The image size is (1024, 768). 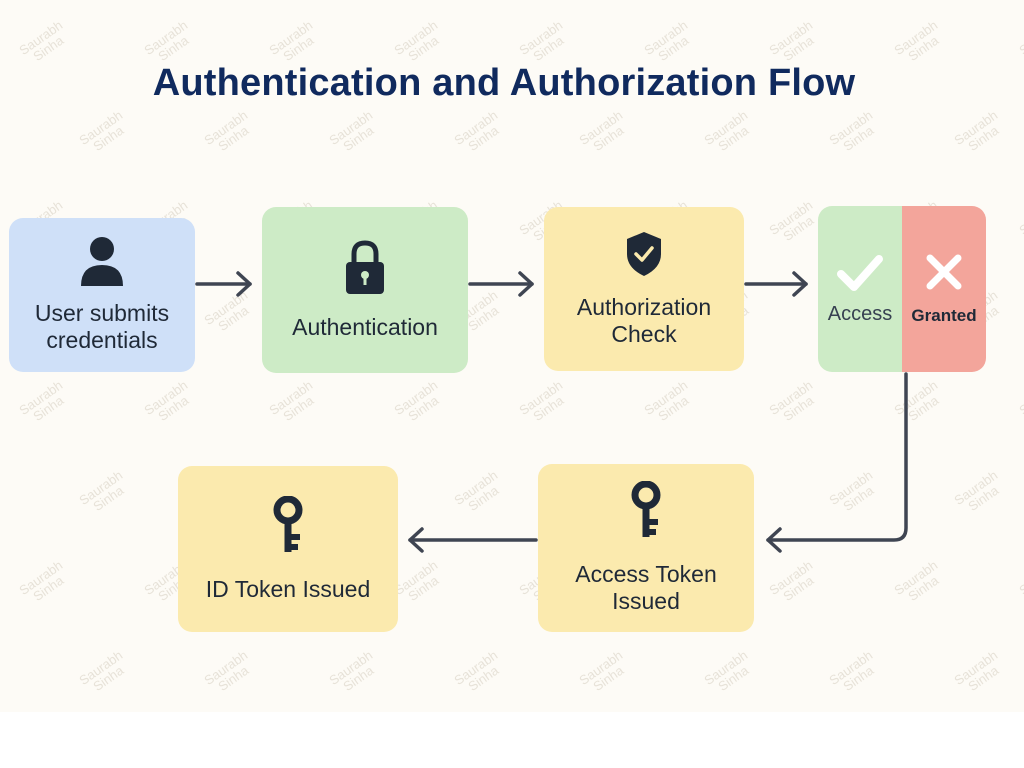 I want to click on arrow-decision-to-access-token, so click(x=837, y=462).